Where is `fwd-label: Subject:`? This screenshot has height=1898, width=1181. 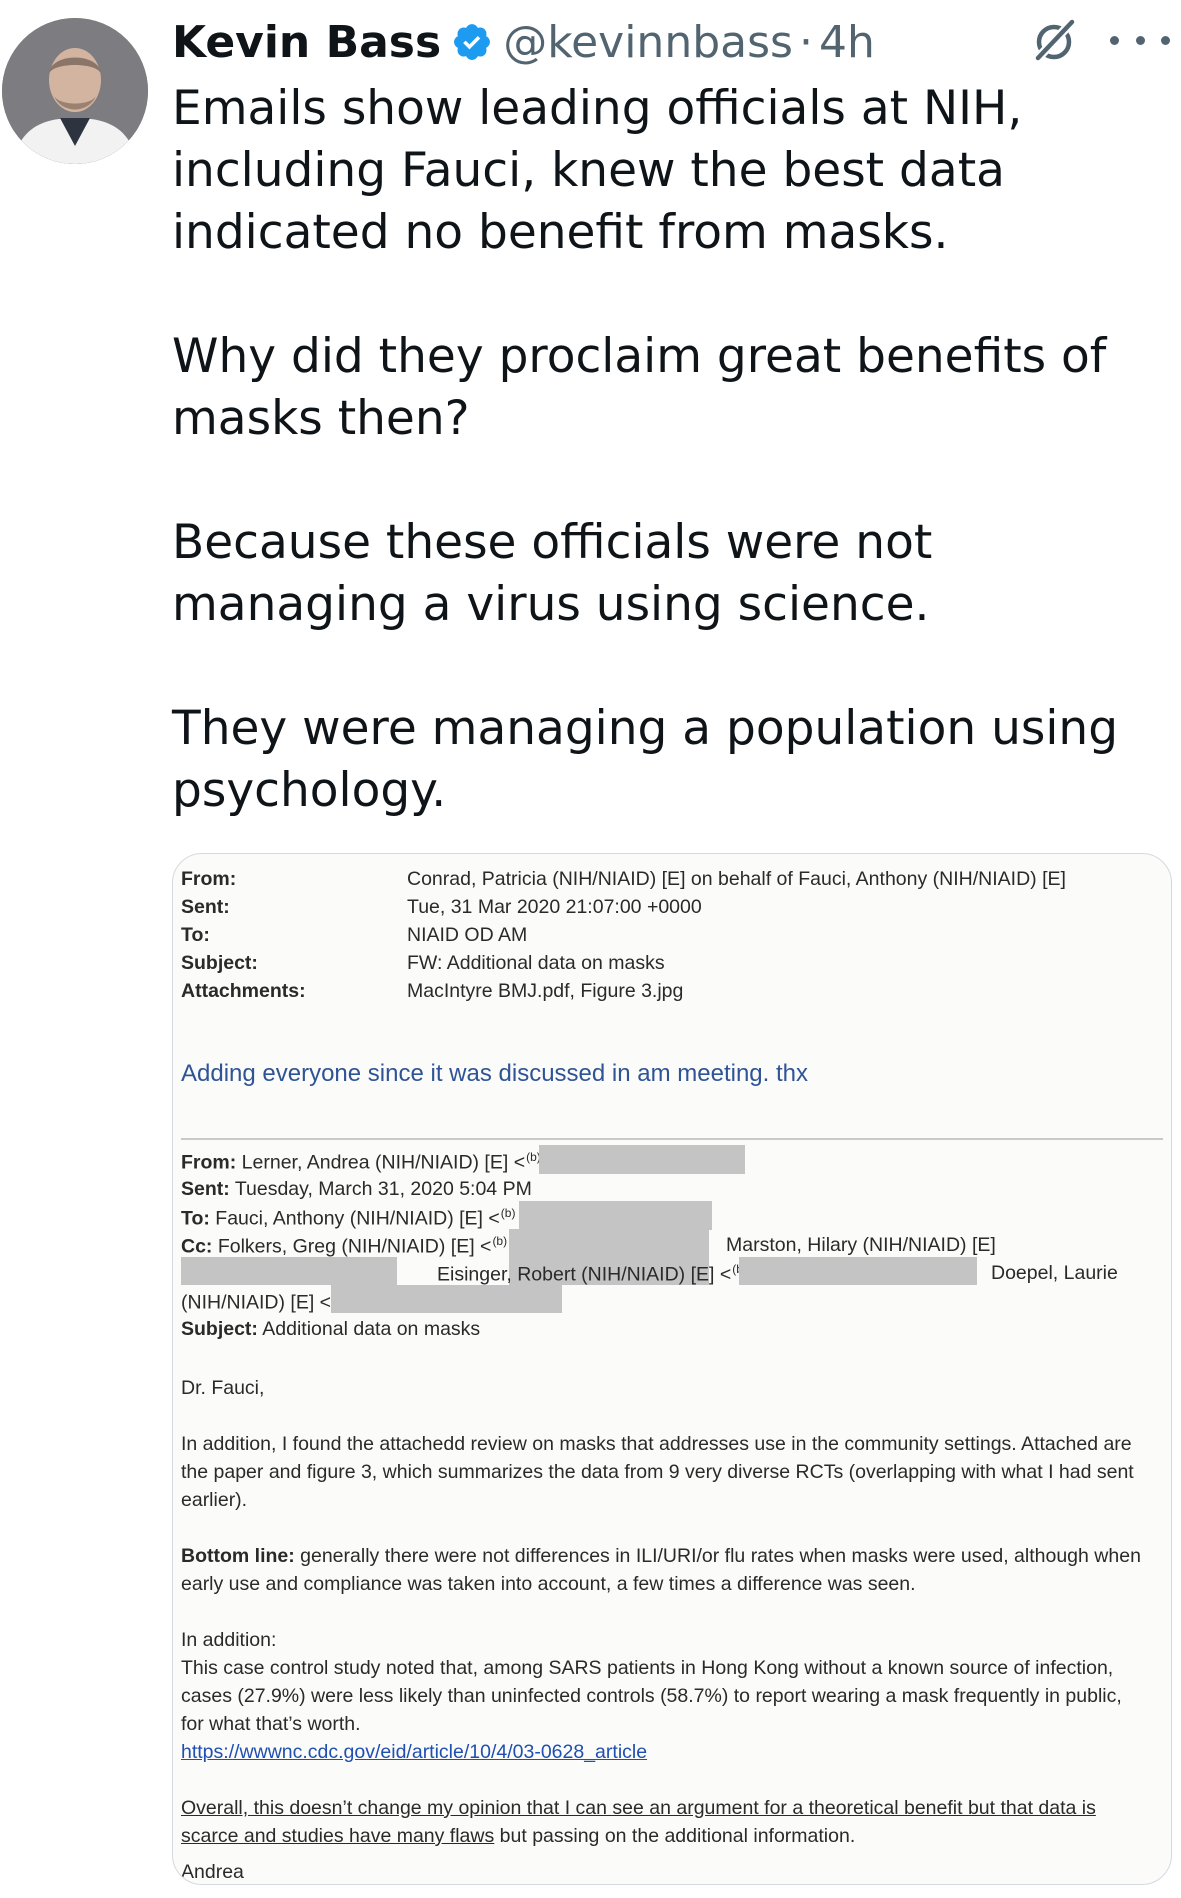
fwd-label: Subject: is located at coordinates (219, 1329).